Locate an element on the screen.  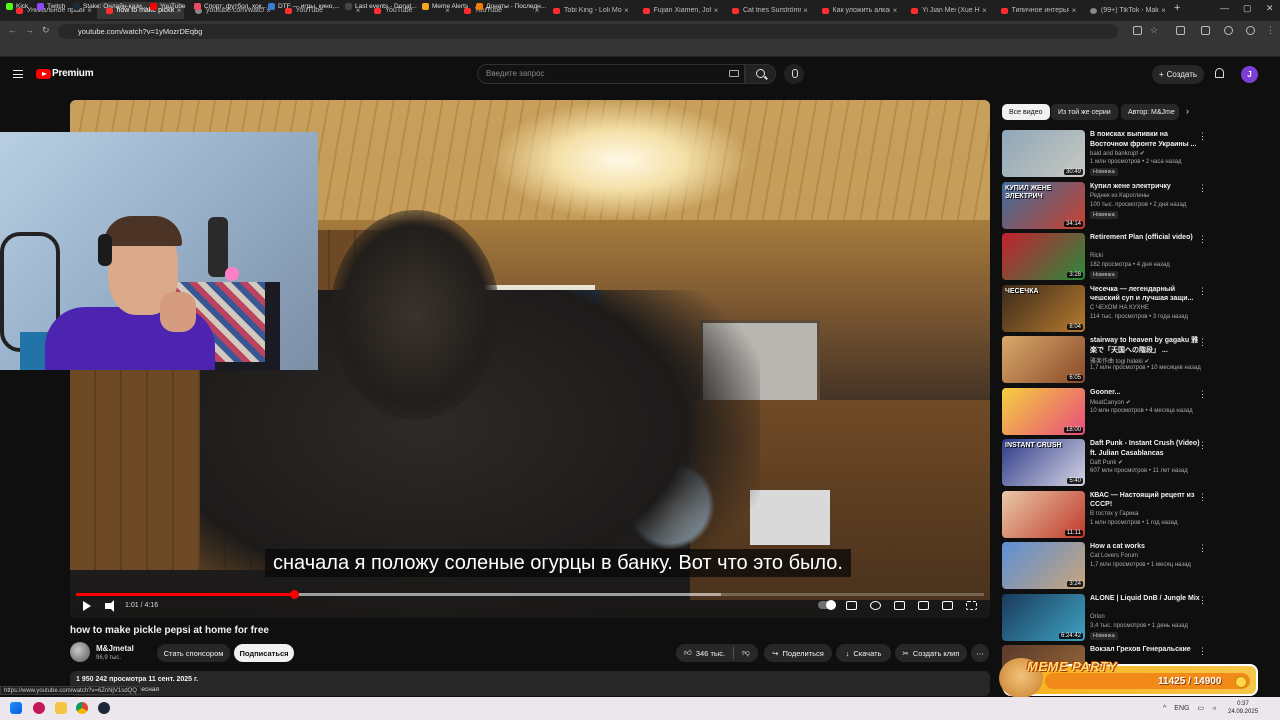
bookmark-item: Twitch is located at coordinates (51, 6).